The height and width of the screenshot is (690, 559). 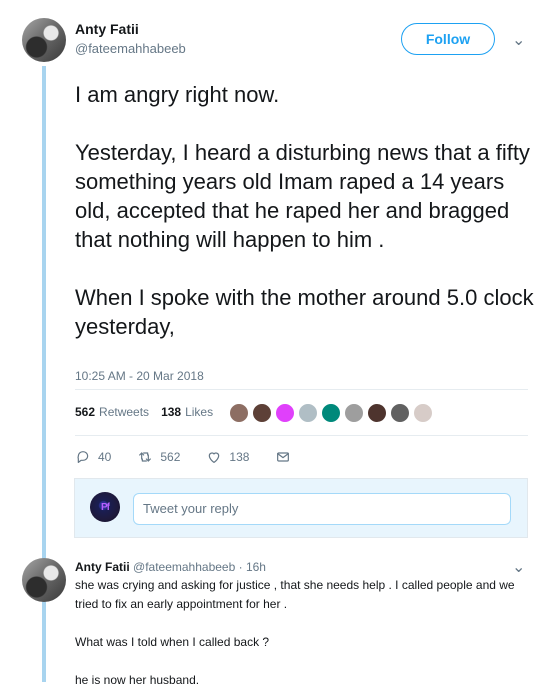 I want to click on reply-tweet-header: Anty Fatii @fateemahhabeeb · 16h, so click(x=170, y=567).